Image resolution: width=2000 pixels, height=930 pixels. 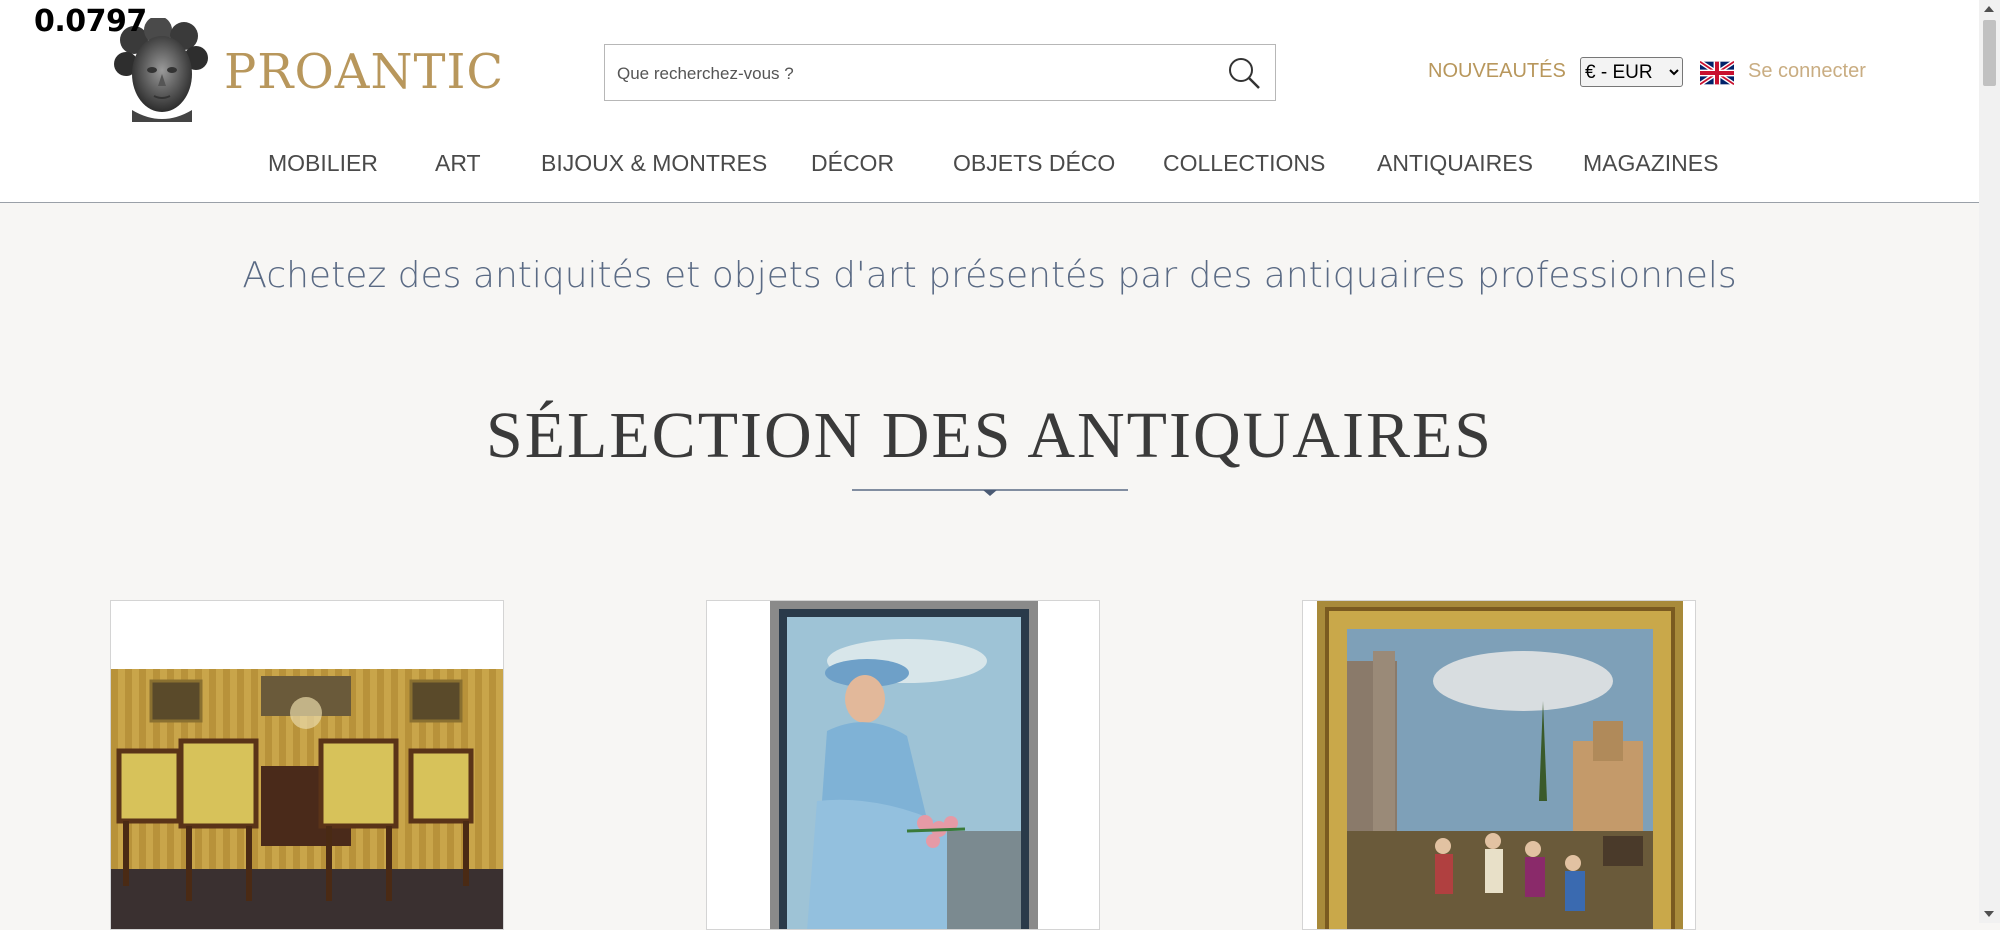 I want to click on search-icon, so click(x=1244, y=73).